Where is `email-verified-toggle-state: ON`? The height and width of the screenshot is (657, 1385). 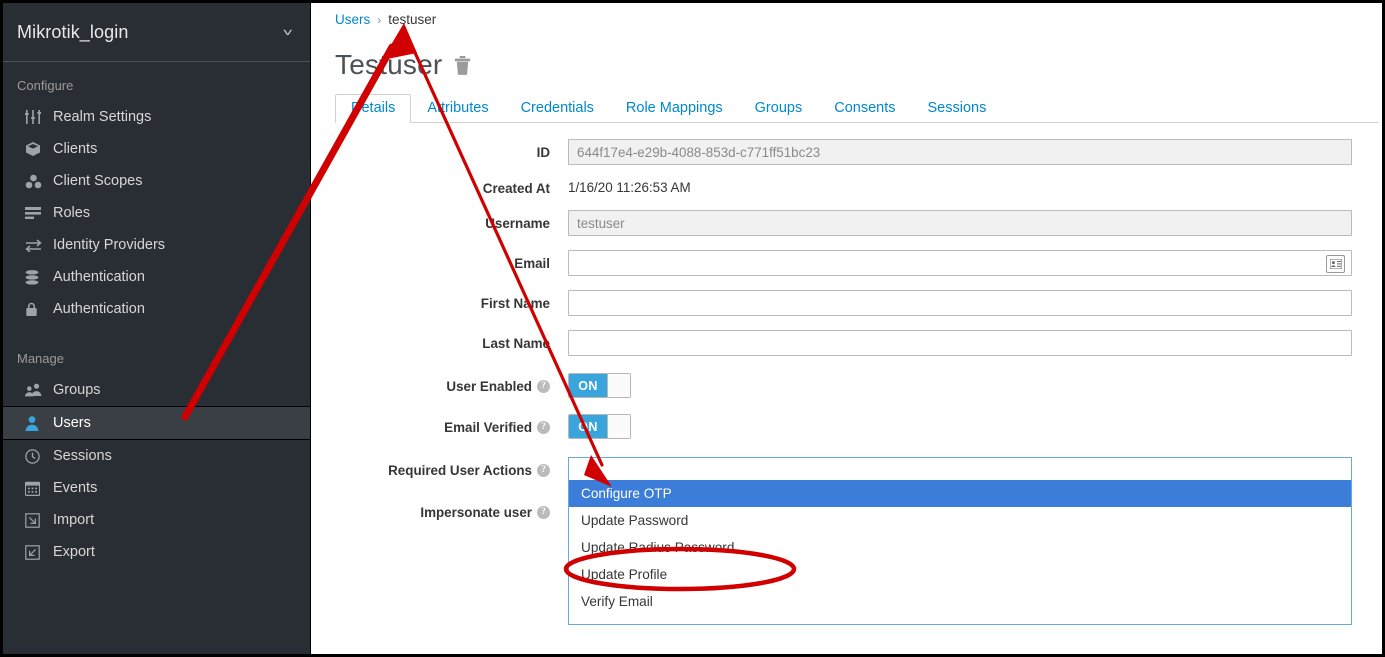
email-verified-toggle-state: ON is located at coordinates (588, 426).